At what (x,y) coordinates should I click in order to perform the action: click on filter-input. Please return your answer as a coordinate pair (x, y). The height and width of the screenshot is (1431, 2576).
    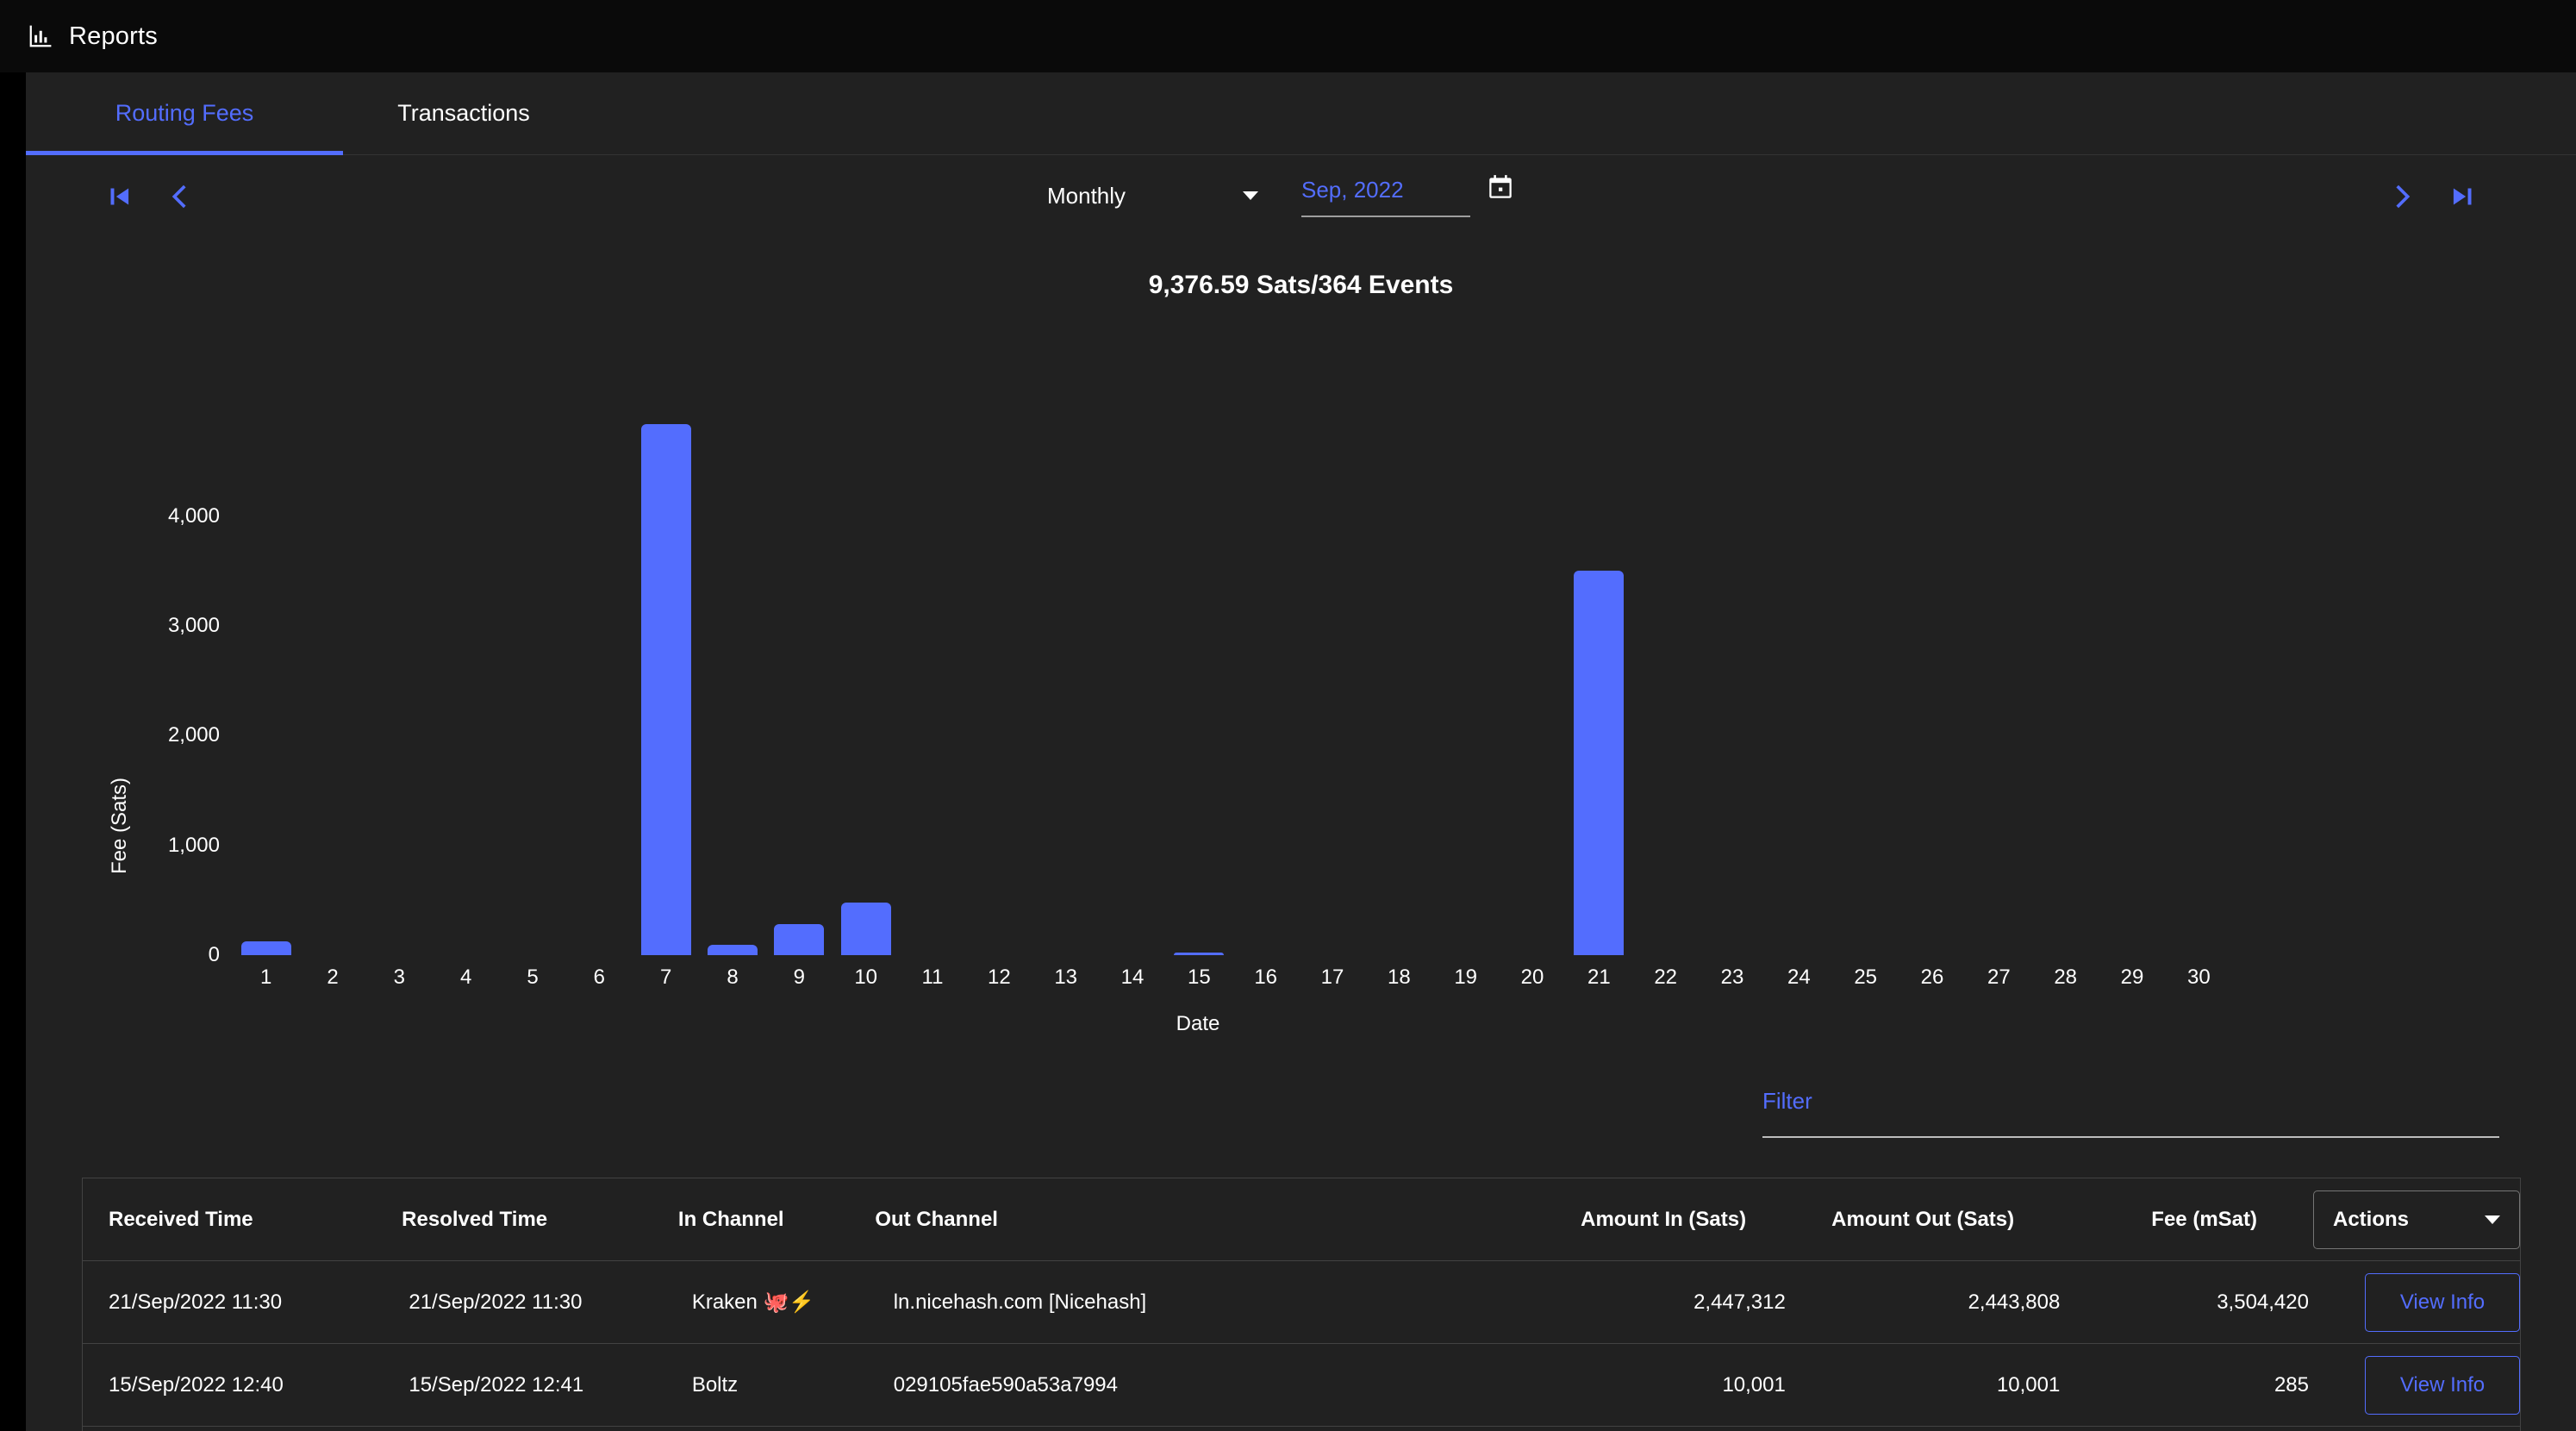
    Looking at the image, I should click on (2130, 1101).